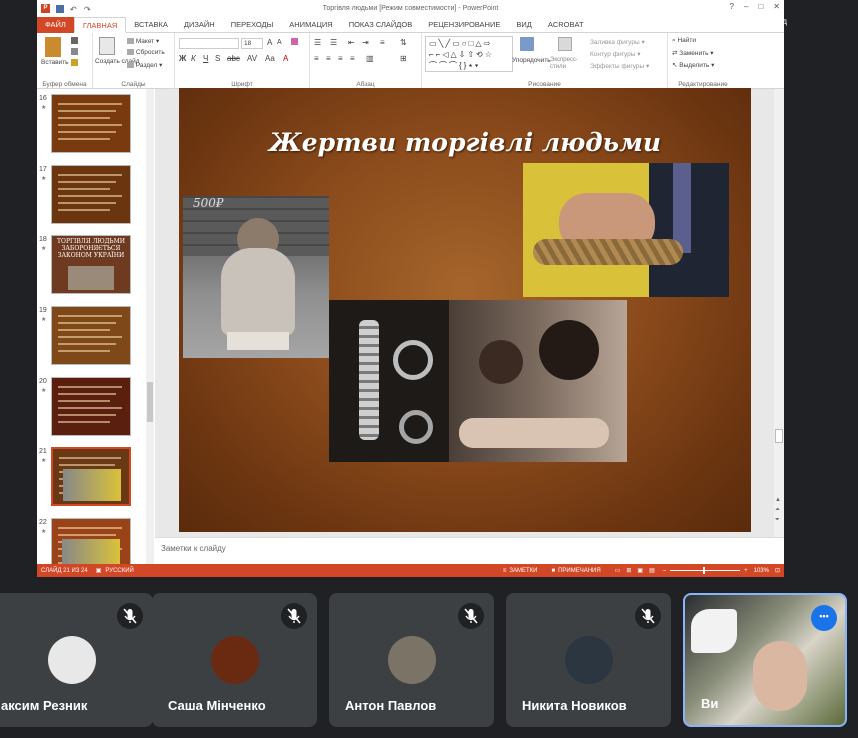 The width and height of the screenshot is (858, 738). I want to click on cut-icon, so click(74, 40).